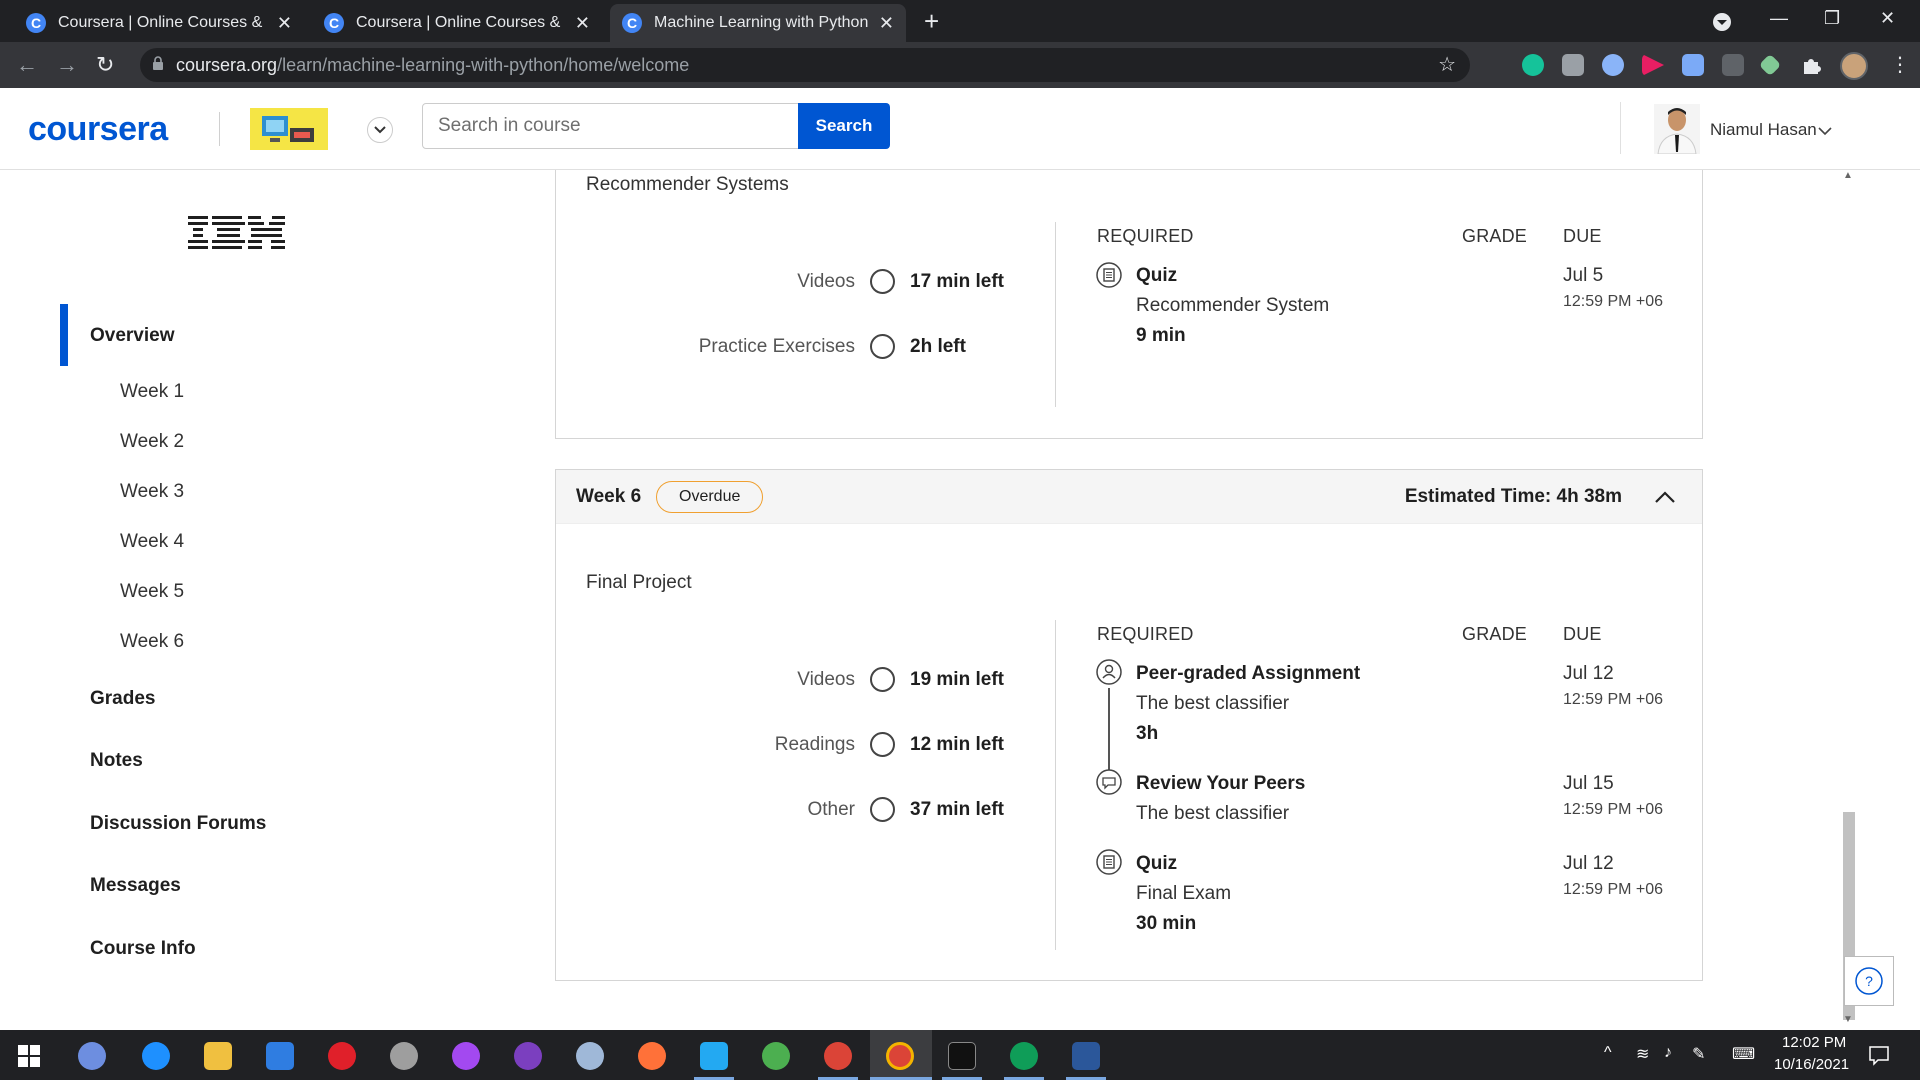  I want to click on sidebar-item-week-1: Week 1, so click(152, 392).